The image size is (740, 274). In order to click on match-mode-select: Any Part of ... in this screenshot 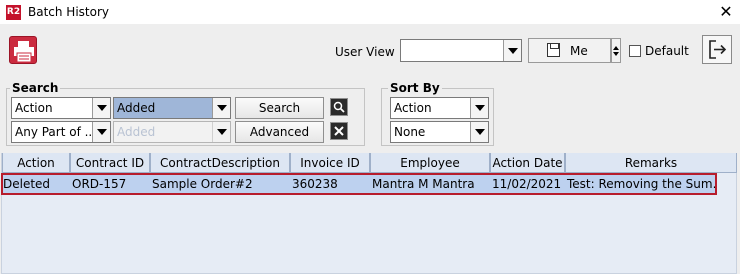, I will do `click(61, 132)`.